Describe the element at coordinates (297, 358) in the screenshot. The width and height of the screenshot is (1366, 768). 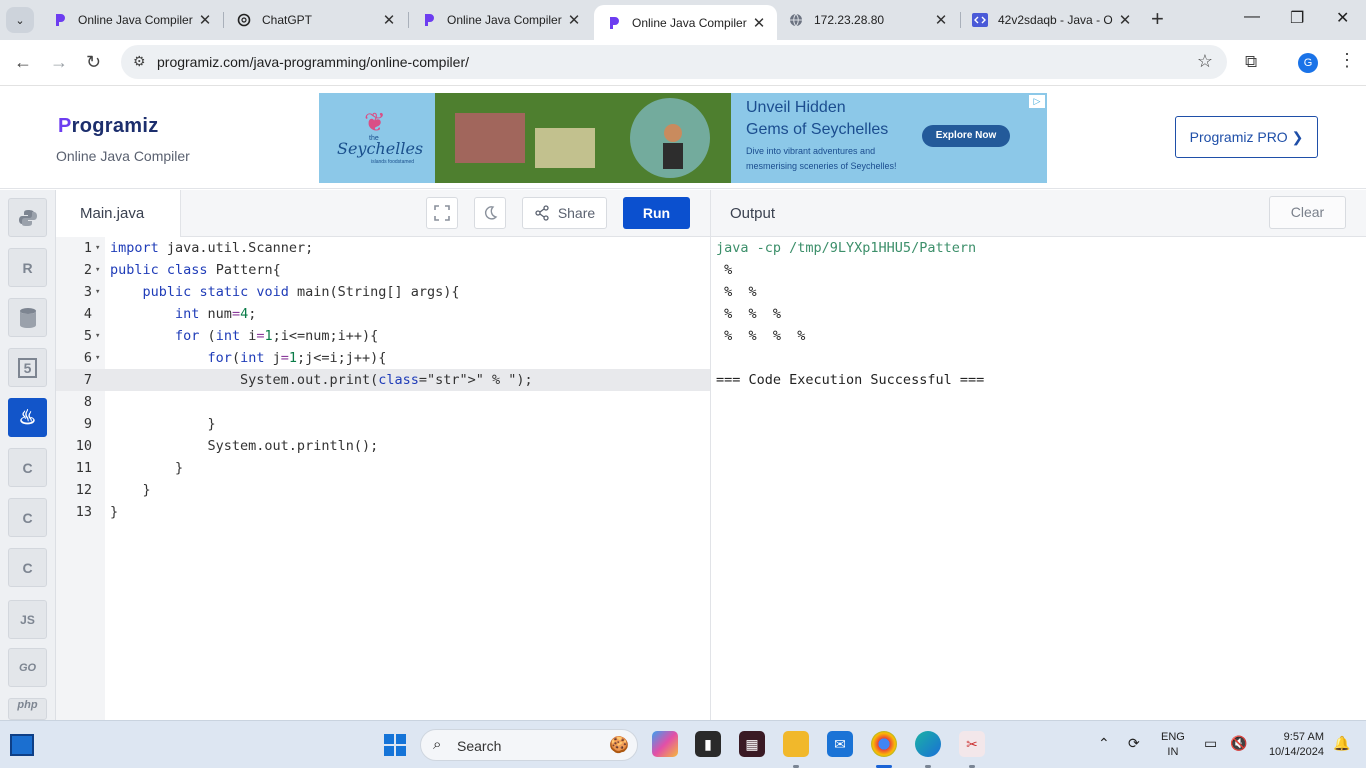
I see `code-text: for(int j=1;j<=i;j++){` at that location.